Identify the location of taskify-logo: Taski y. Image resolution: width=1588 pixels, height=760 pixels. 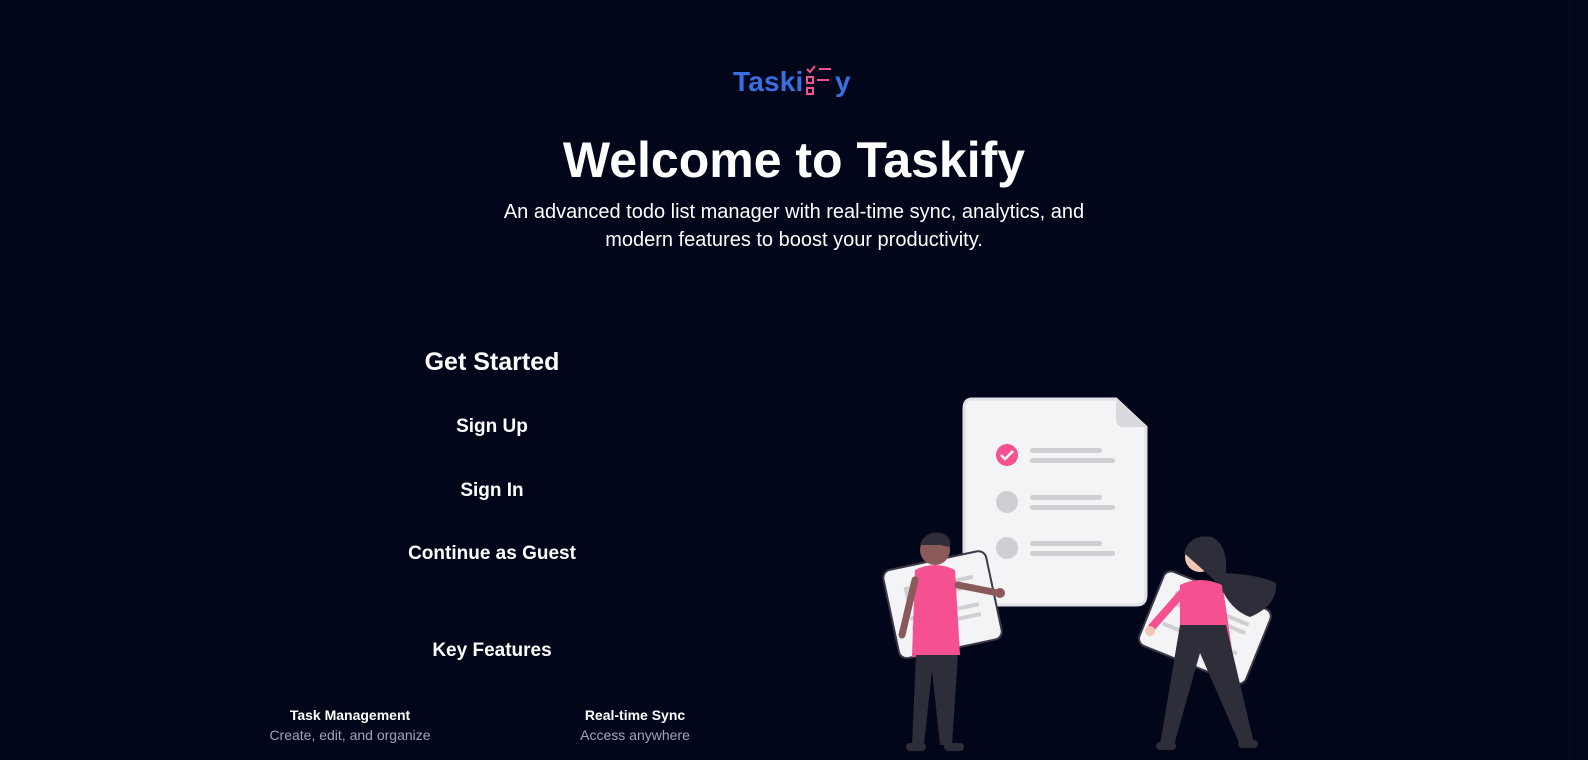
(798, 83).